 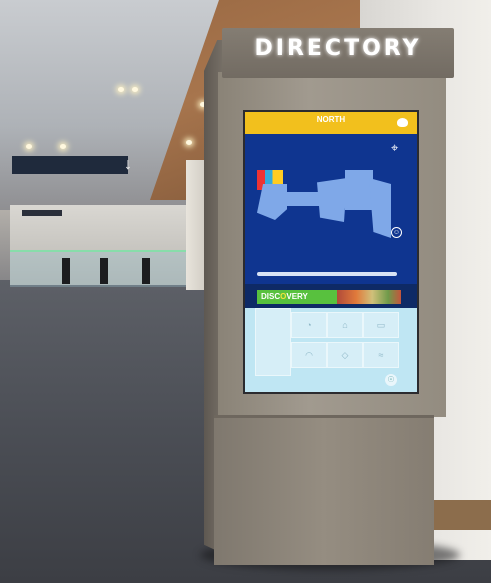 What do you see at coordinates (128, 164) in the screenshot?
I see `arrow-down-icon: ↓` at bounding box center [128, 164].